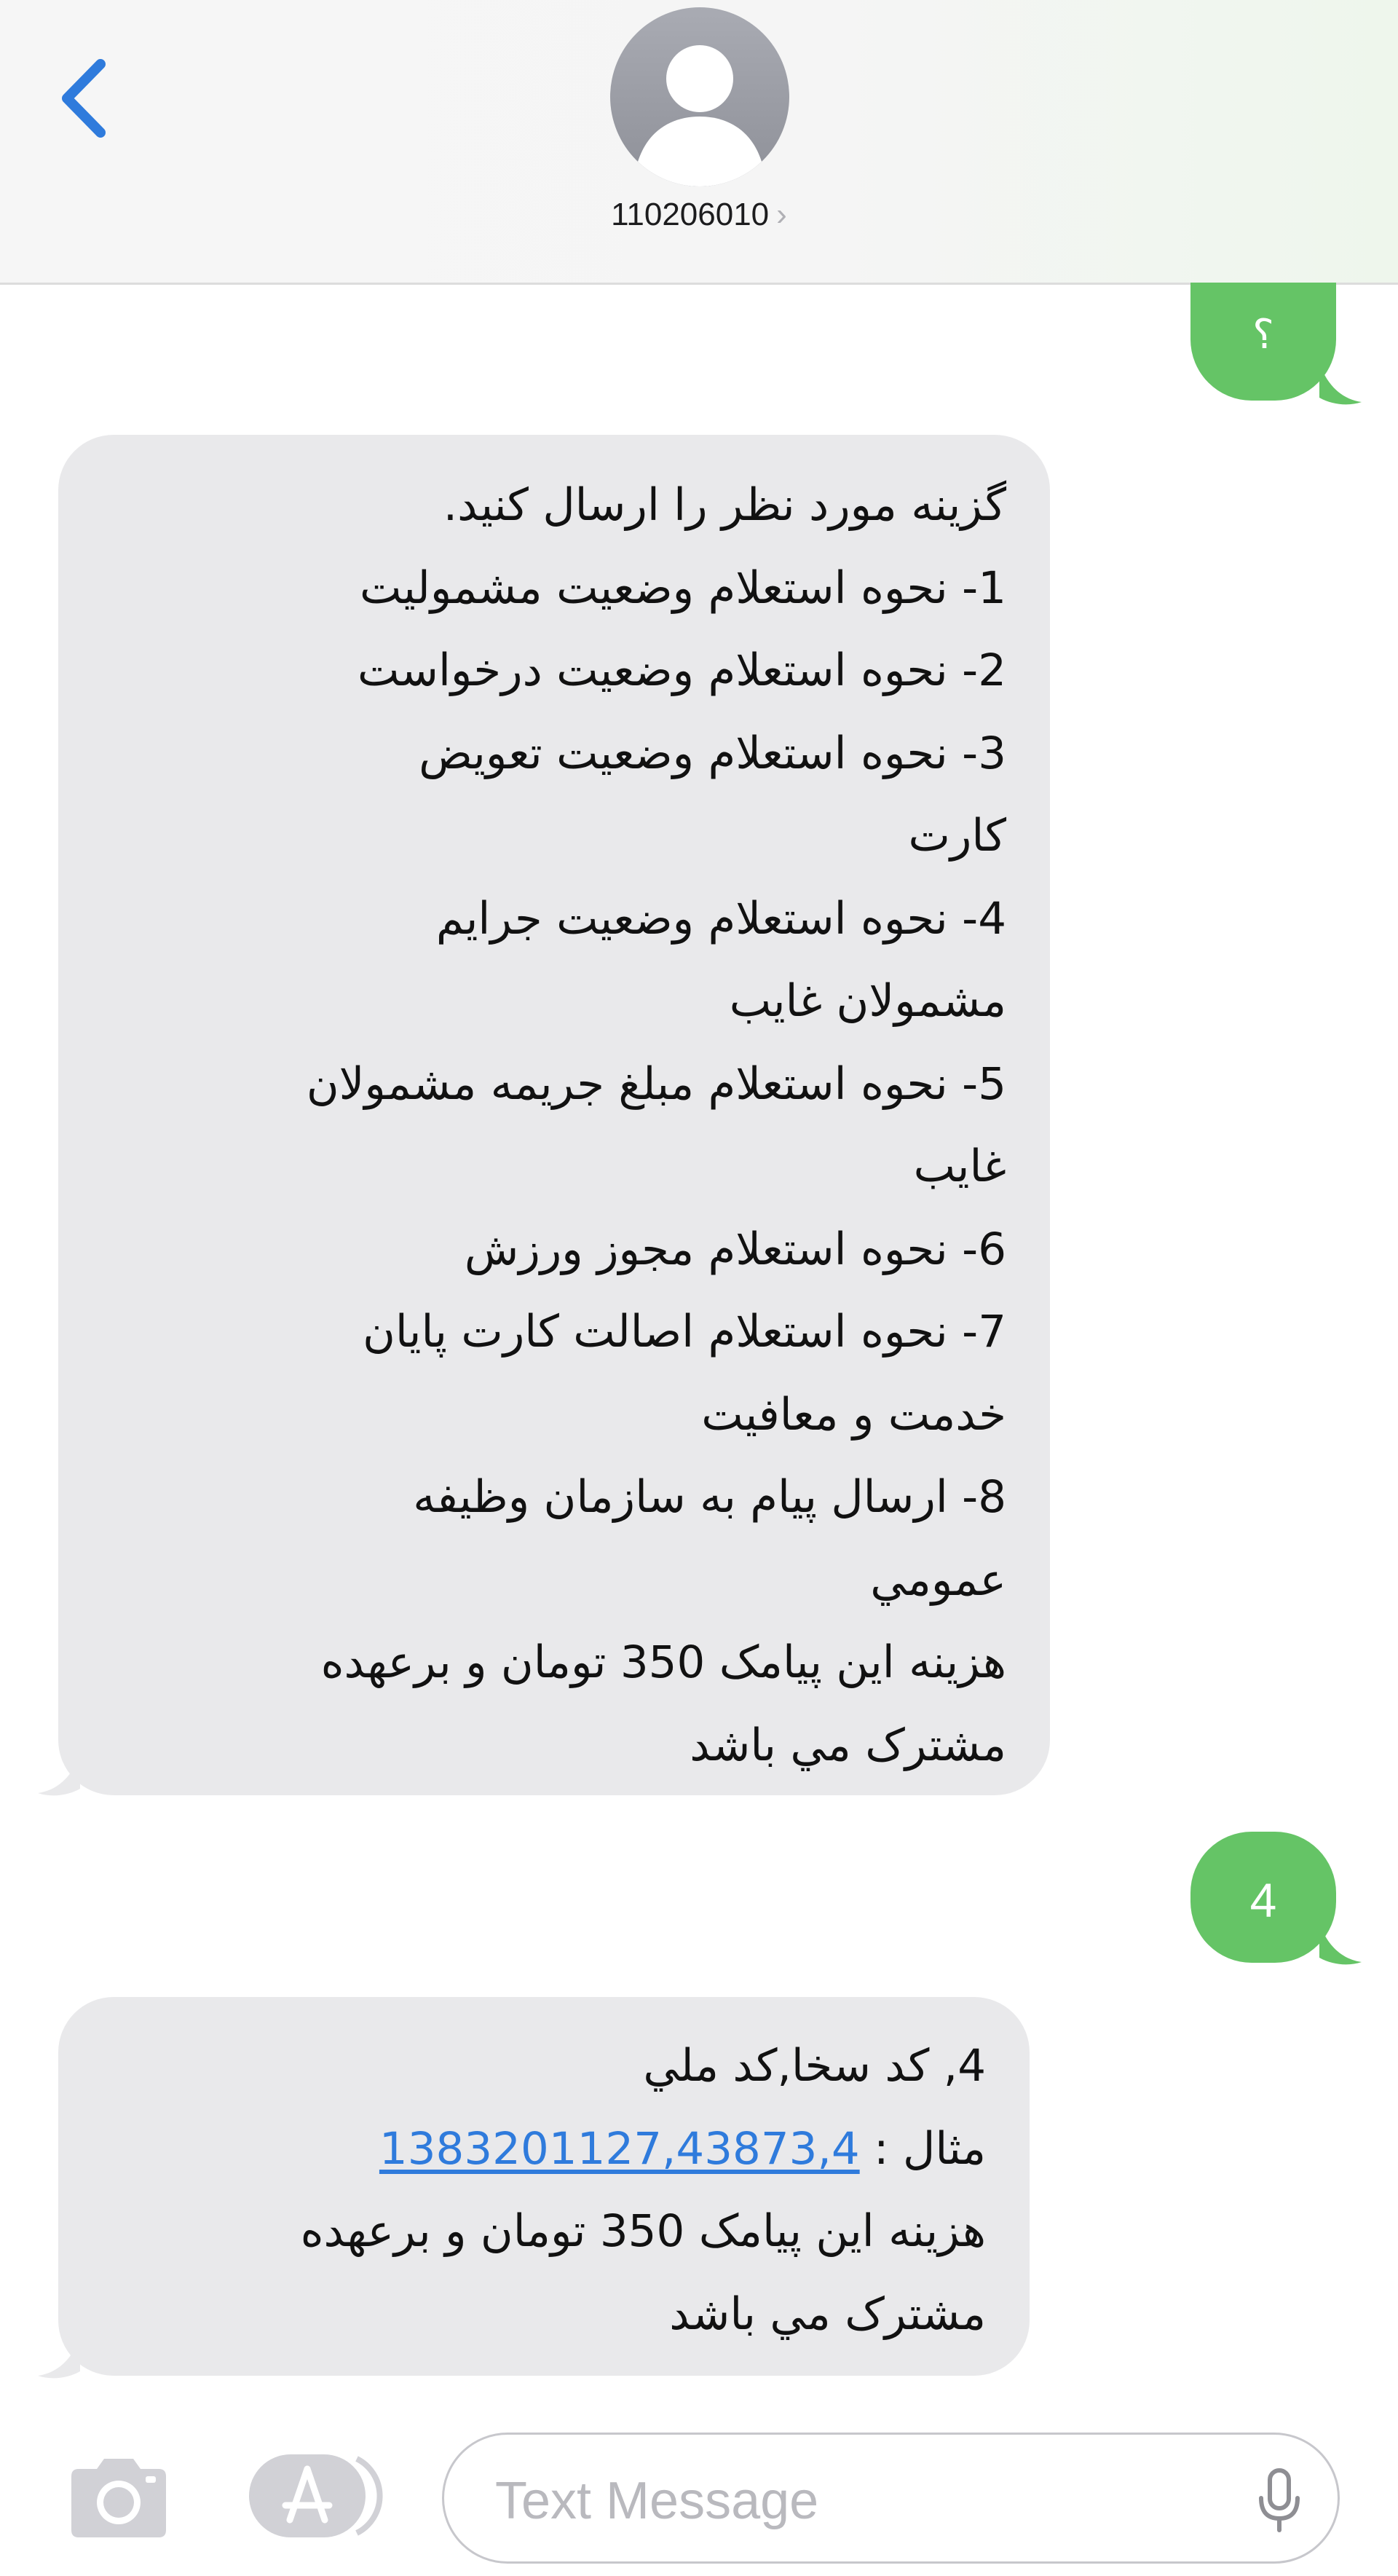  What do you see at coordinates (938, 1579) in the screenshot?
I see `message-line: عمومي` at bounding box center [938, 1579].